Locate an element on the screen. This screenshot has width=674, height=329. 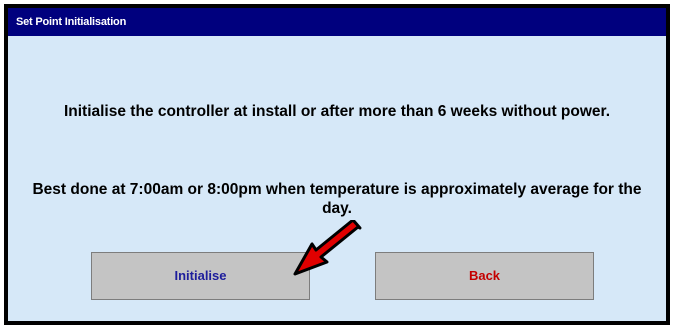
dialog-title: Set Point Initialisation is located at coordinates (337, 22).